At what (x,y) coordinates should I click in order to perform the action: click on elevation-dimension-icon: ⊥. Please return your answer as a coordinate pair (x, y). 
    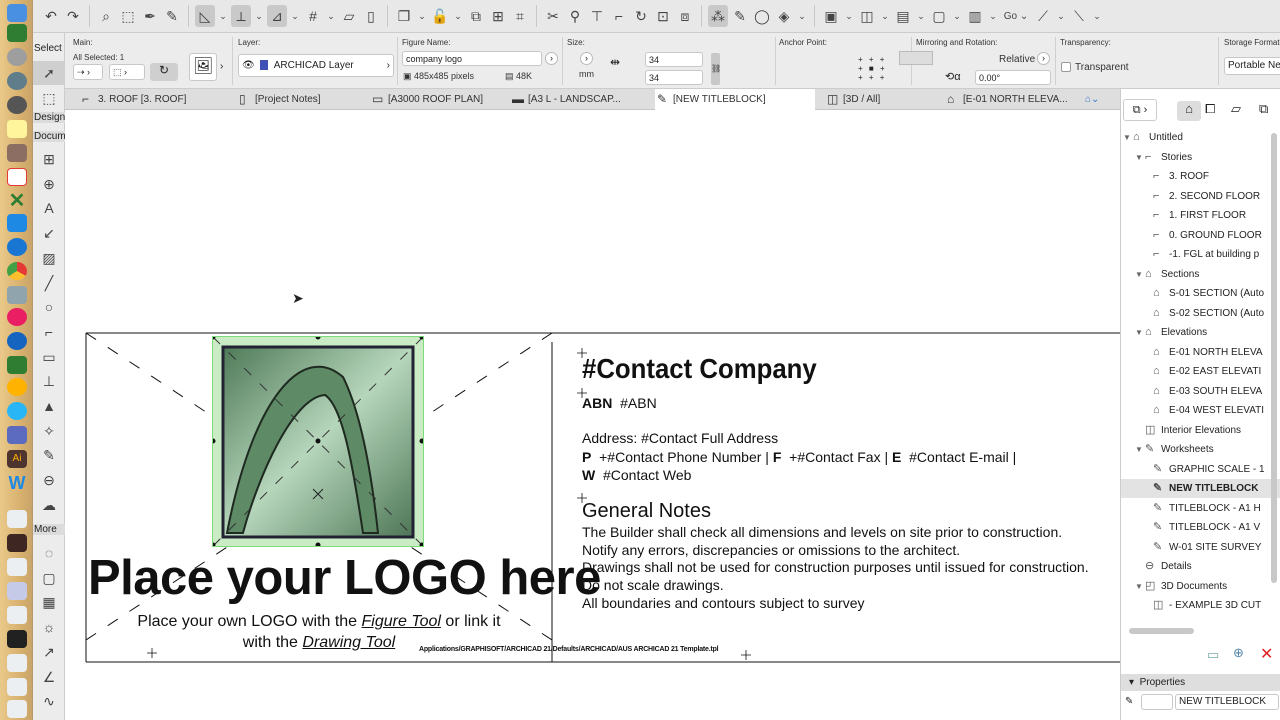
    Looking at the image, I should click on (49, 381).